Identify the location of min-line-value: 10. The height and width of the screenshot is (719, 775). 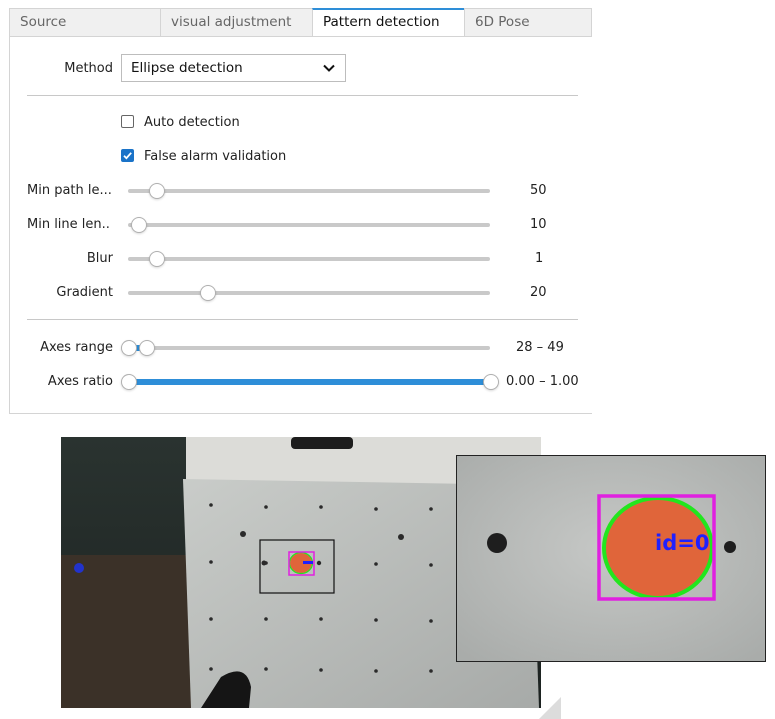
(538, 224).